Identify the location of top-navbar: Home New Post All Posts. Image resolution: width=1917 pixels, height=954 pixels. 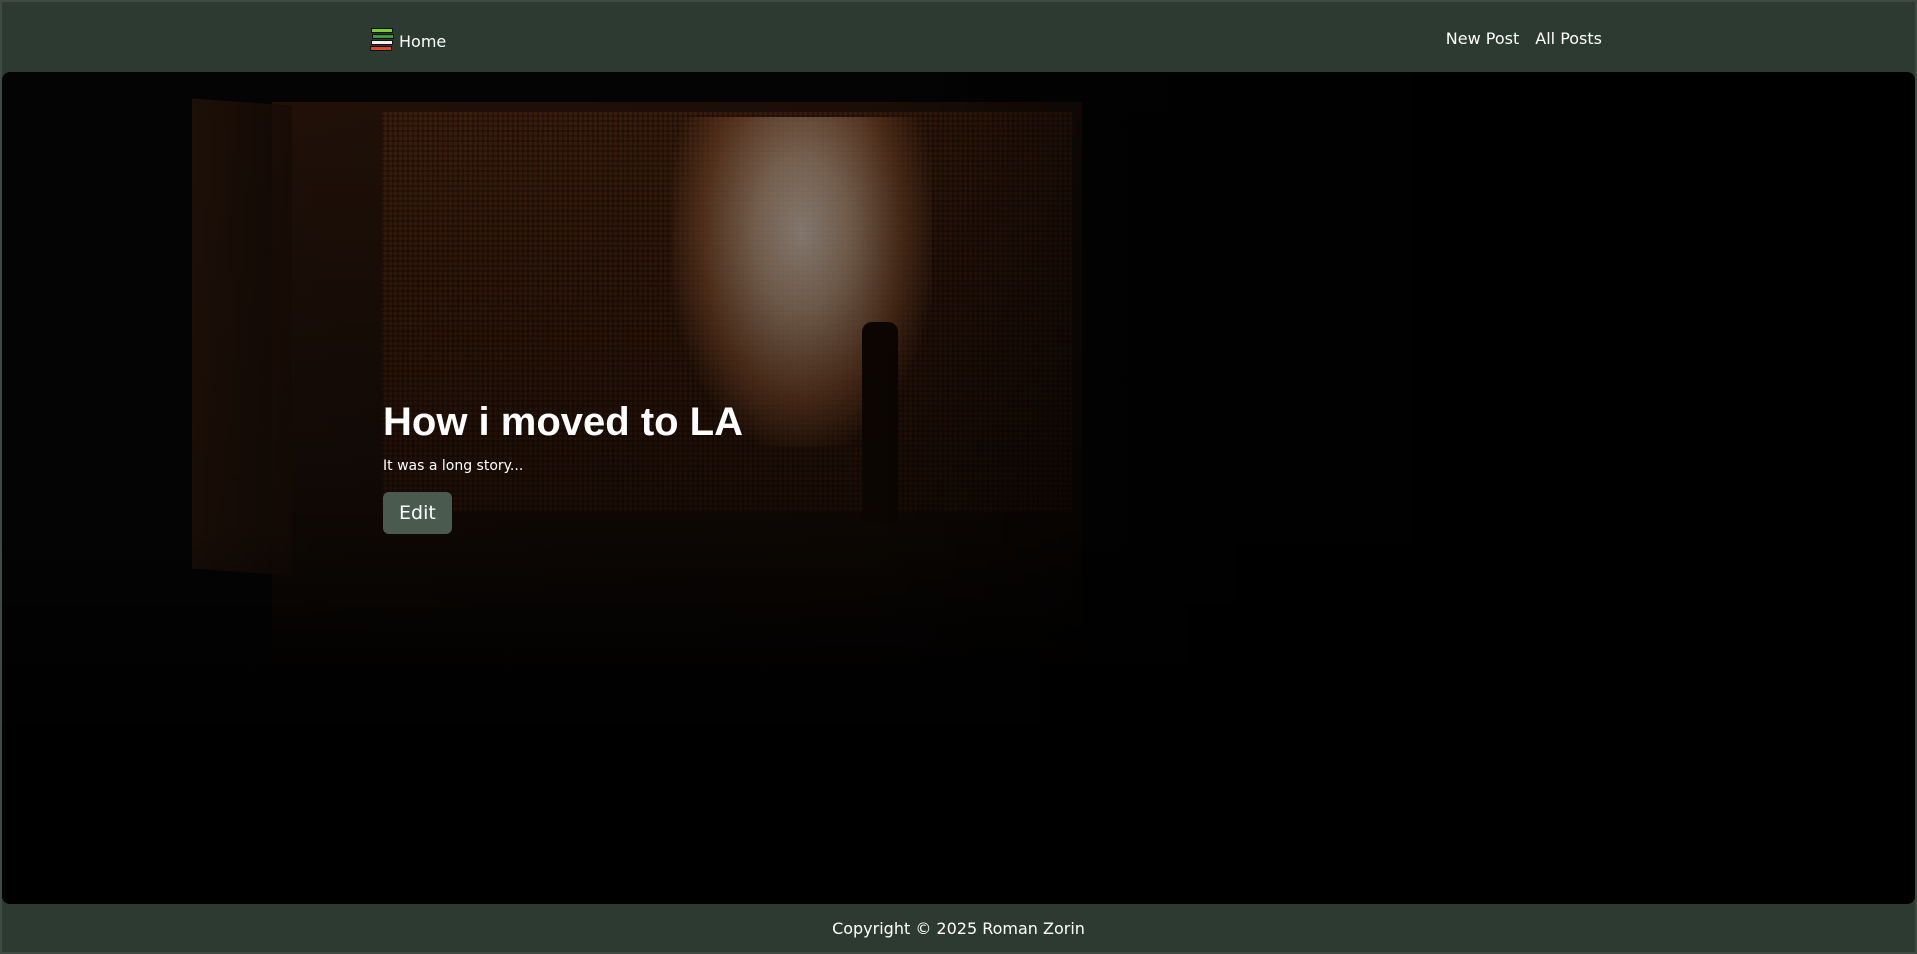
(958, 37).